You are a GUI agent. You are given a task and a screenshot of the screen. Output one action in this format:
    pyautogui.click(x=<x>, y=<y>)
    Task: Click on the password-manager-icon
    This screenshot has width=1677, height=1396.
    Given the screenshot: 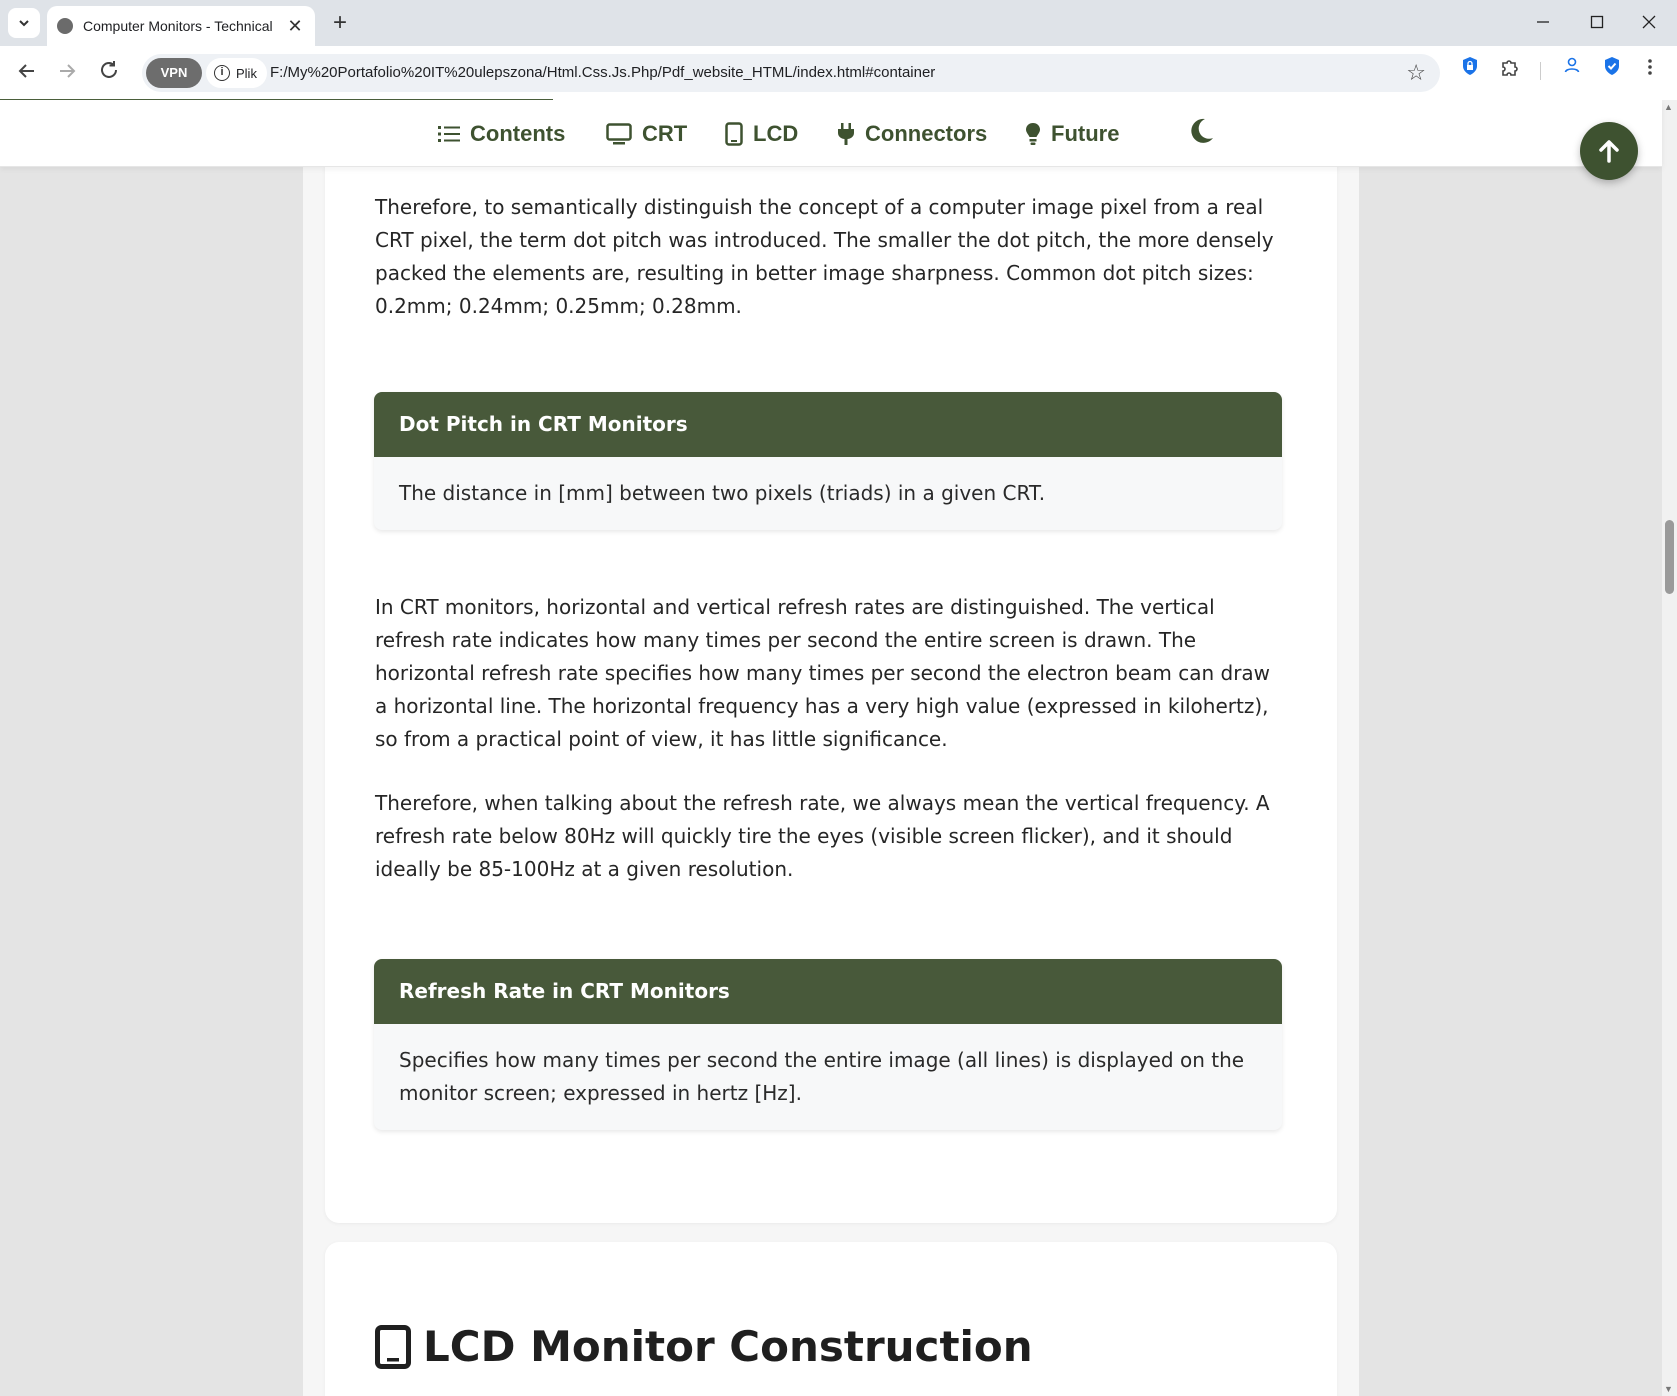 What is the action you would take?
    pyautogui.click(x=1470, y=70)
    